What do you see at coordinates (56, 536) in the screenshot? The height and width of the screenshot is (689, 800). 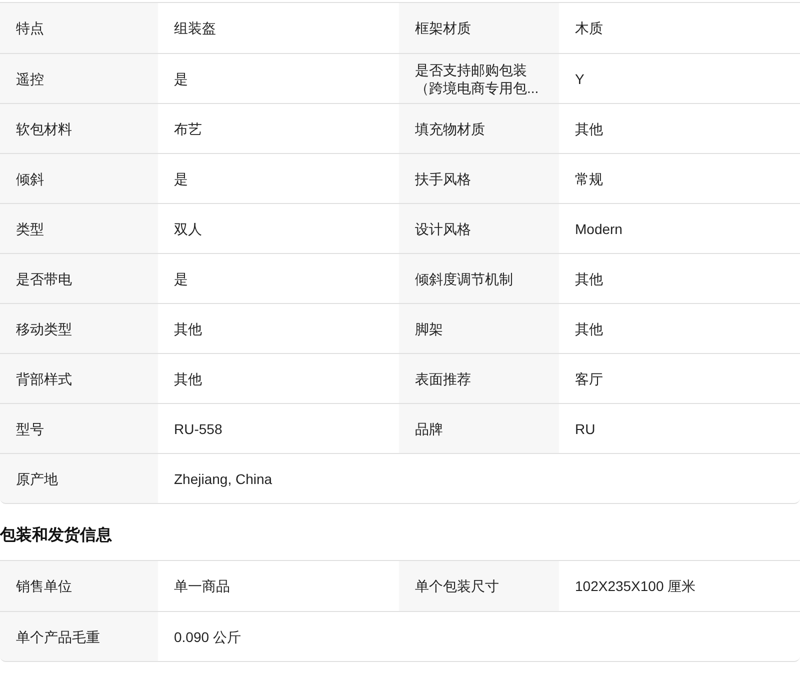 I see `section-heading: 包装和发货信息` at bounding box center [56, 536].